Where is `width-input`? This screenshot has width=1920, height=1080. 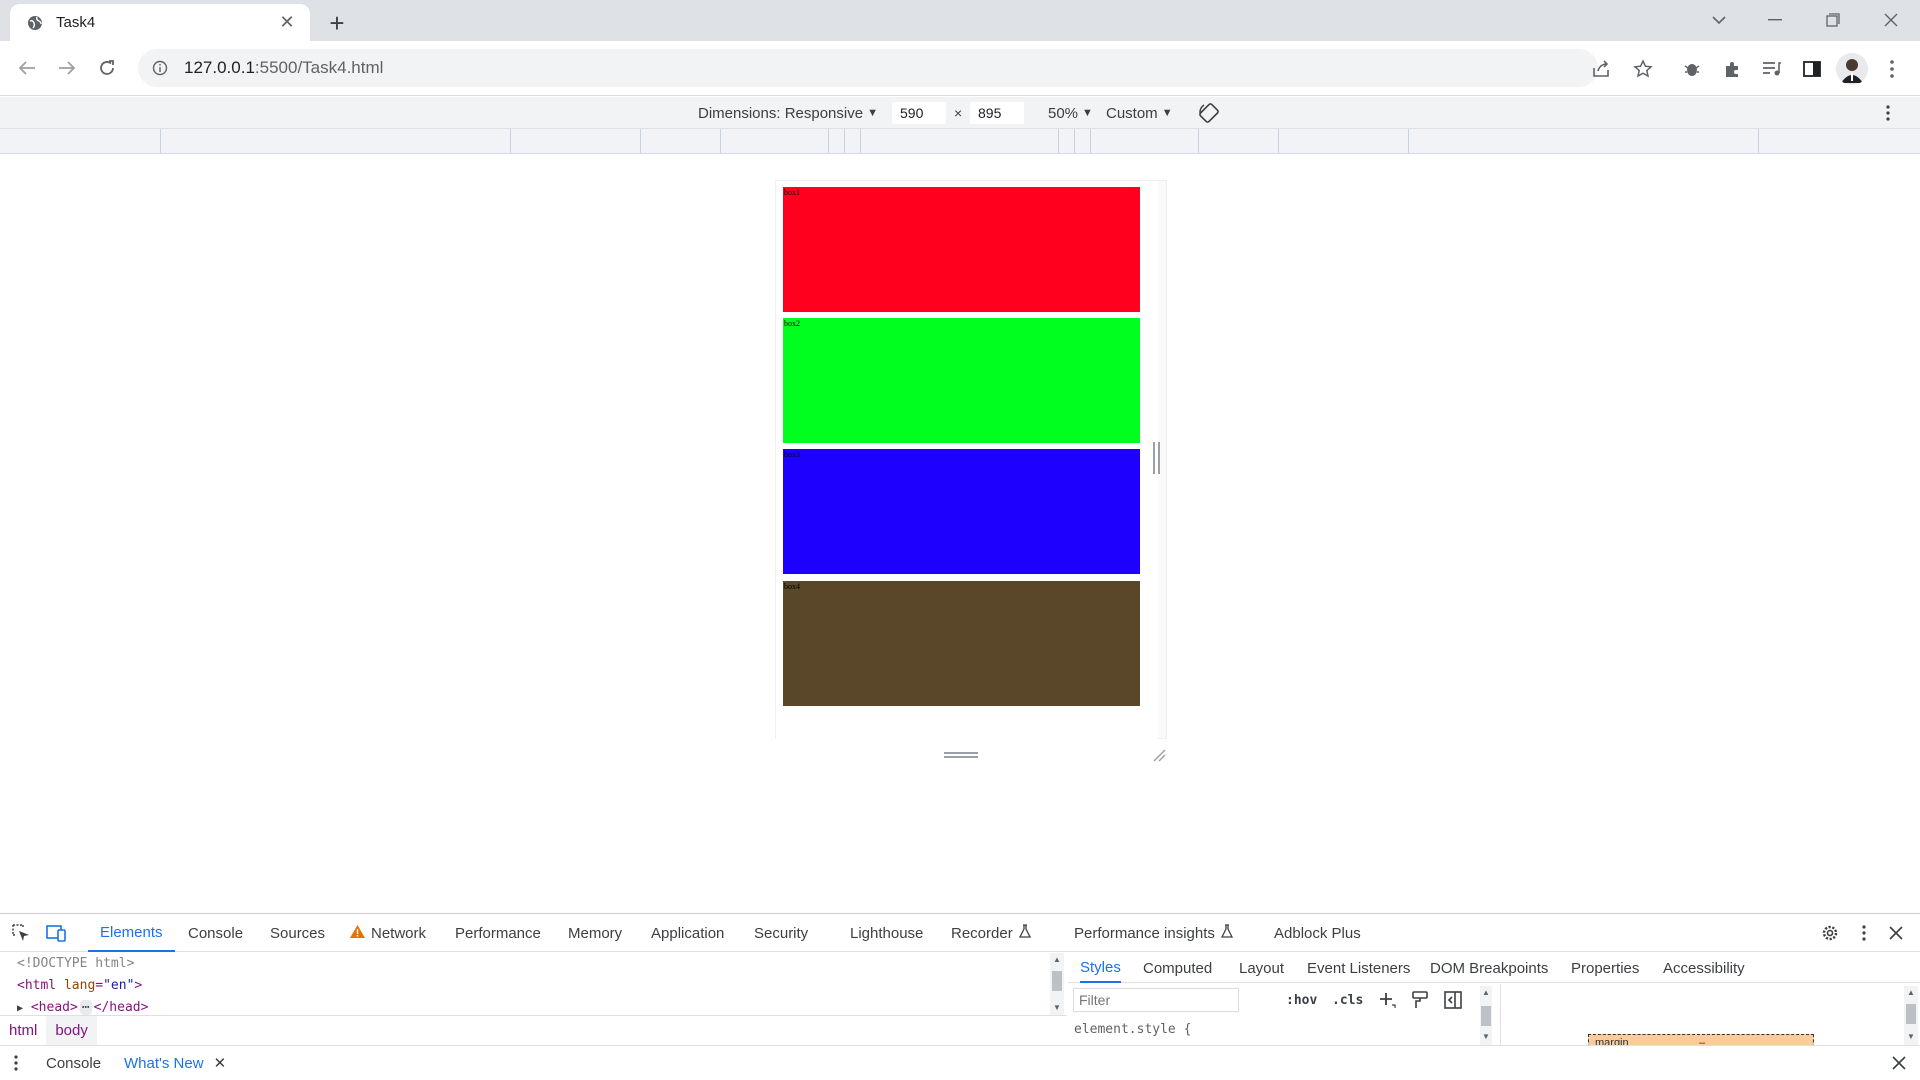
width-input is located at coordinates (919, 113).